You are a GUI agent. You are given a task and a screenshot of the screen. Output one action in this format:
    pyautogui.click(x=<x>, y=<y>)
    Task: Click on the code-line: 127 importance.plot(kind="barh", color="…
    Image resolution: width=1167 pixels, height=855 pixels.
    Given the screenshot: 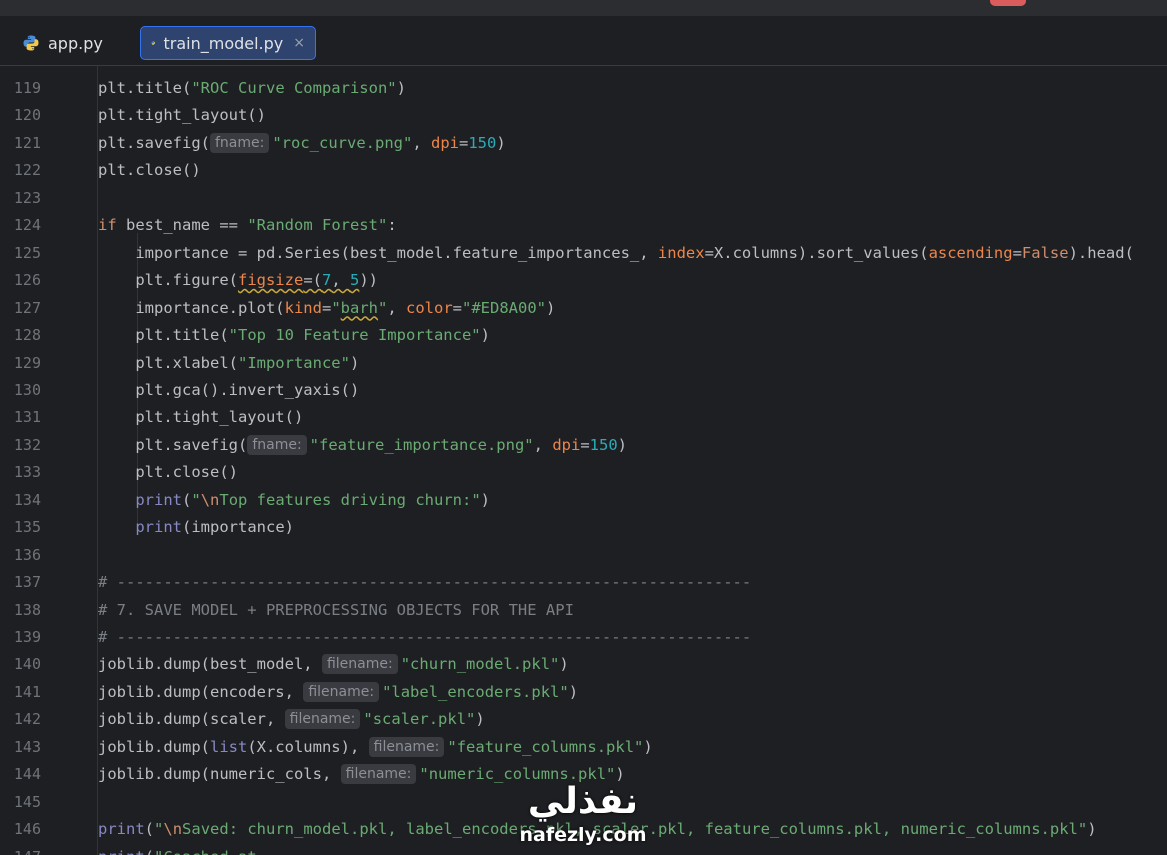 What is the action you would take?
    pyautogui.click(x=583, y=308)
    